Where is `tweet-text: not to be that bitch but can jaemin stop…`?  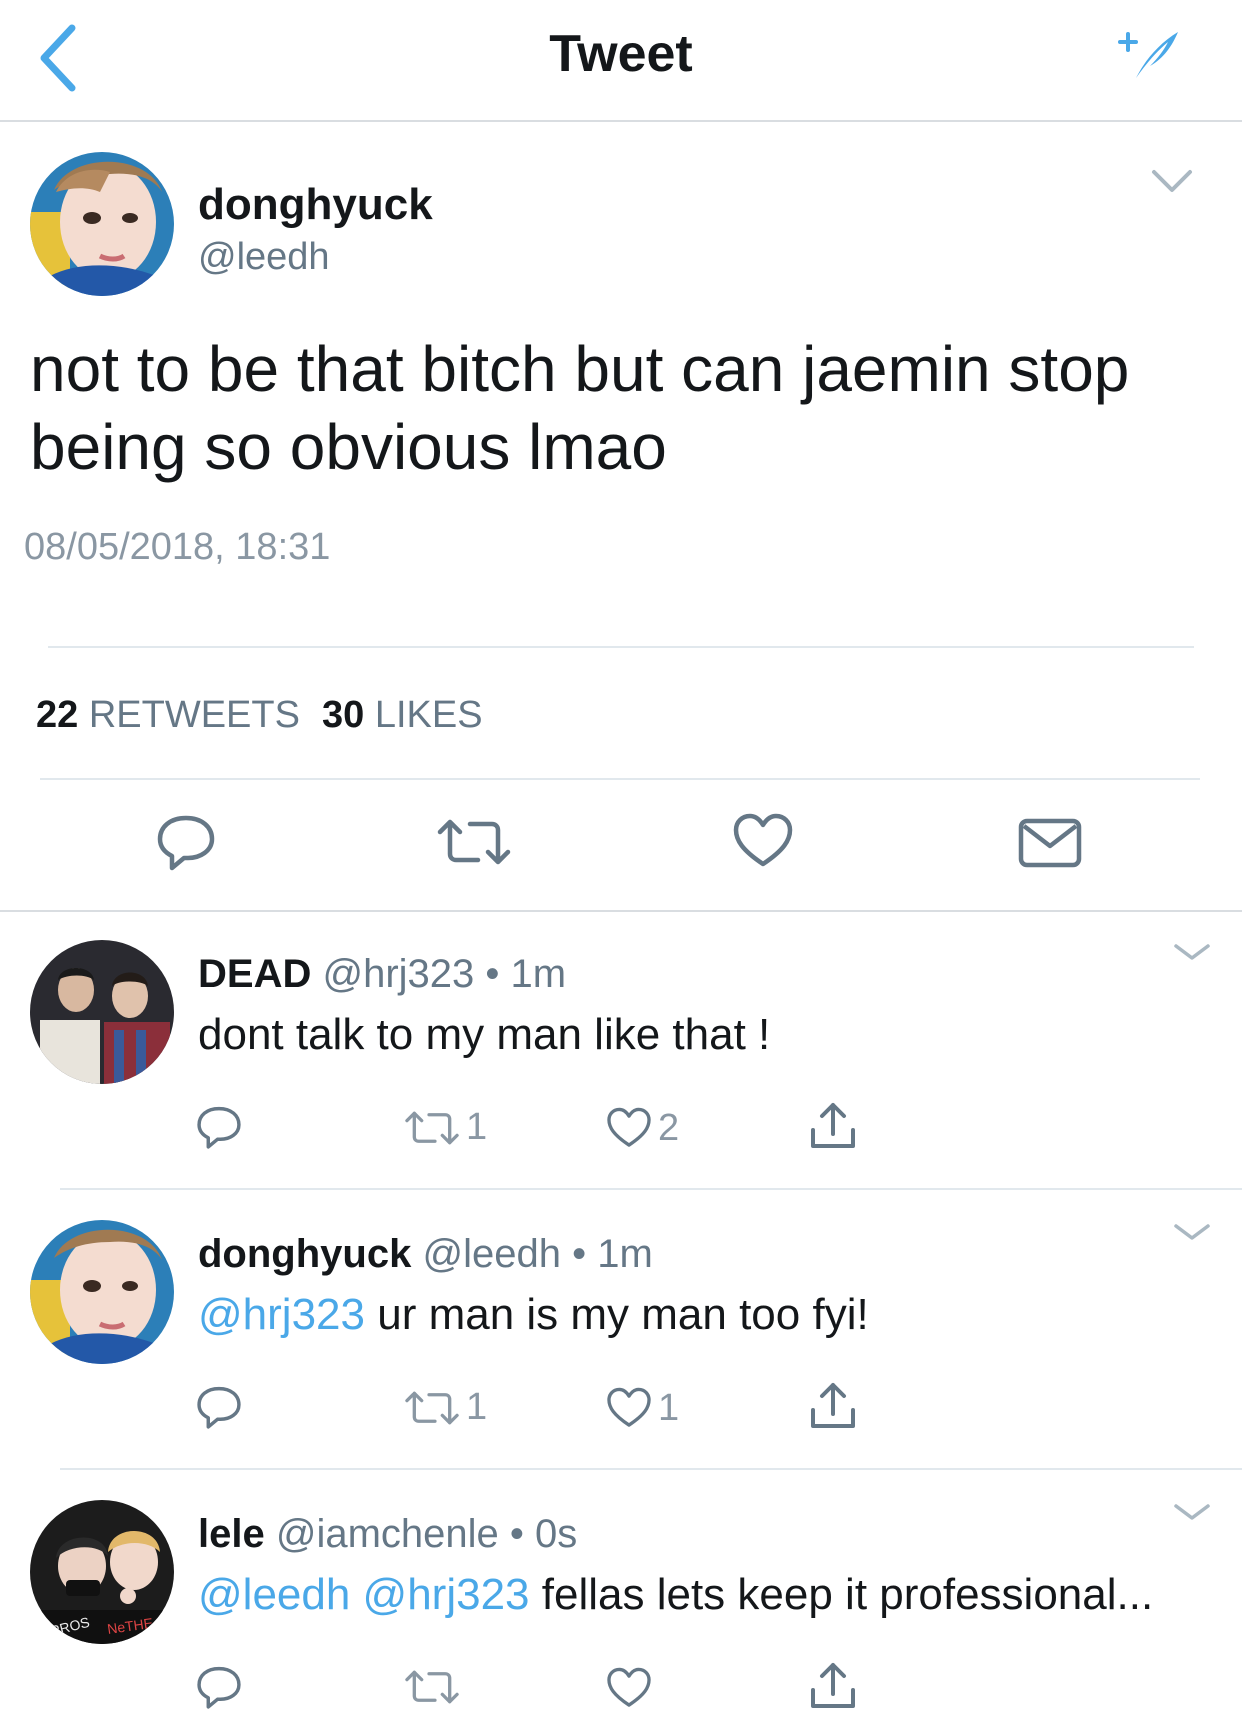
tweet-text: not to be that bitch but can jaemin stop… is located at coordinates (580, 408).